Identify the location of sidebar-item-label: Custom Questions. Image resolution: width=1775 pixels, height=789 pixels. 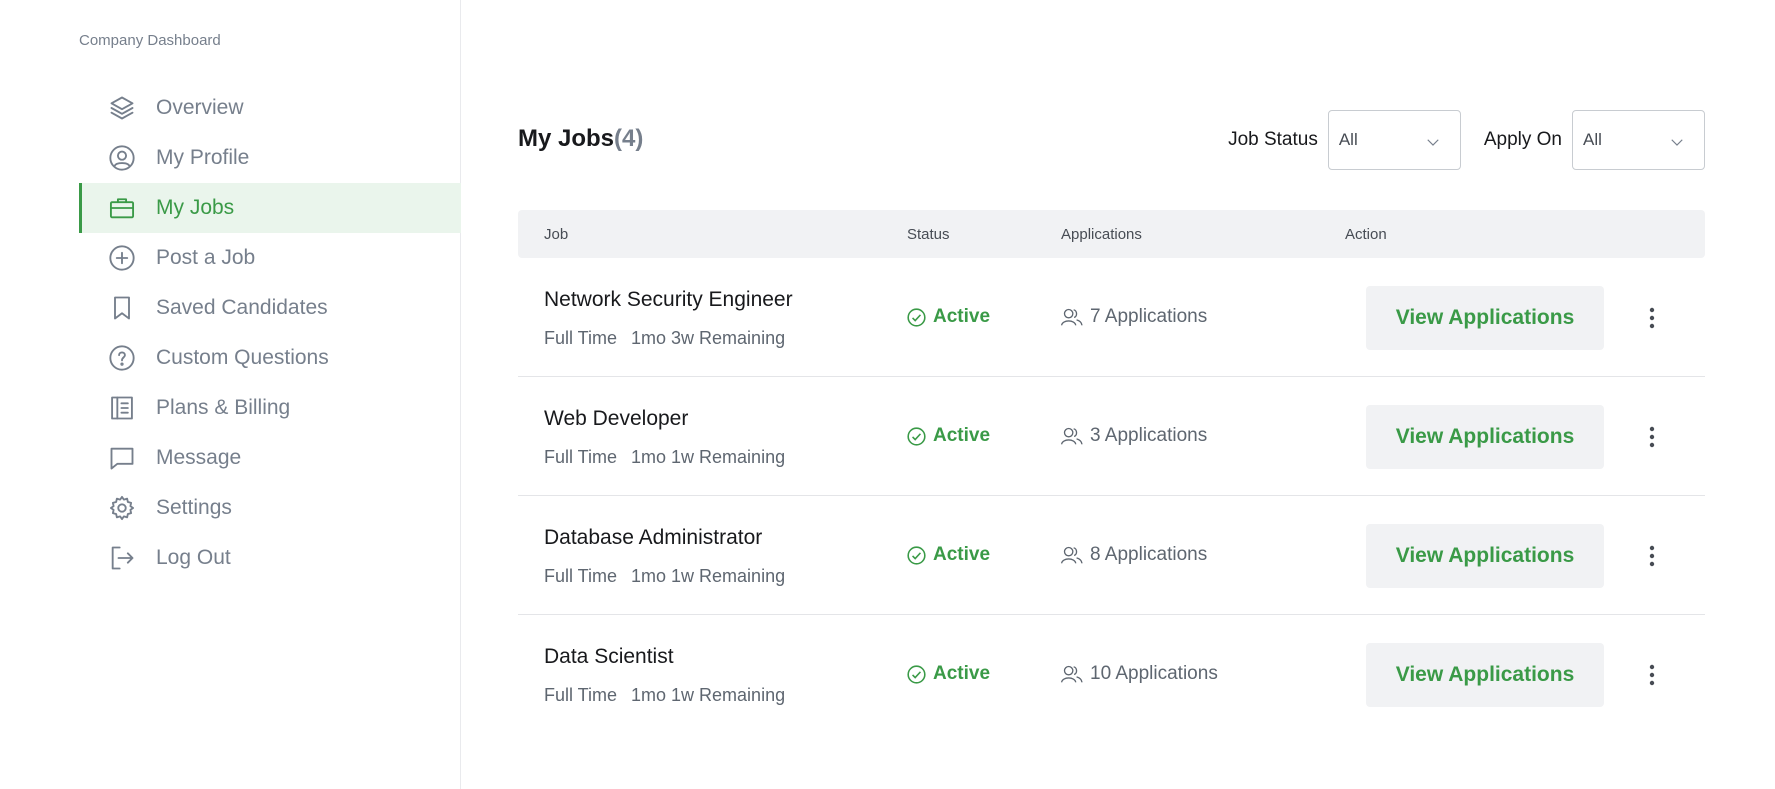
(242, 357).